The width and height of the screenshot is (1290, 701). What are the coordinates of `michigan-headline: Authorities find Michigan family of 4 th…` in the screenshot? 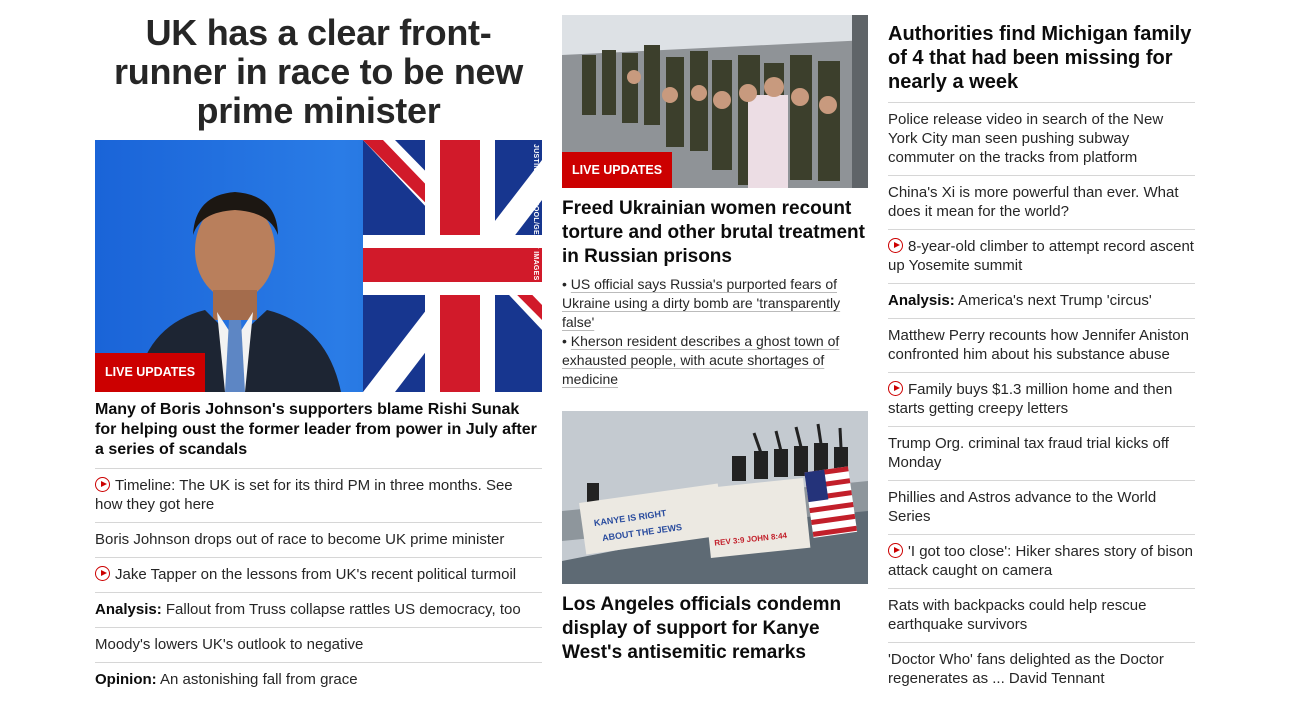 It's located at (1041, 62).